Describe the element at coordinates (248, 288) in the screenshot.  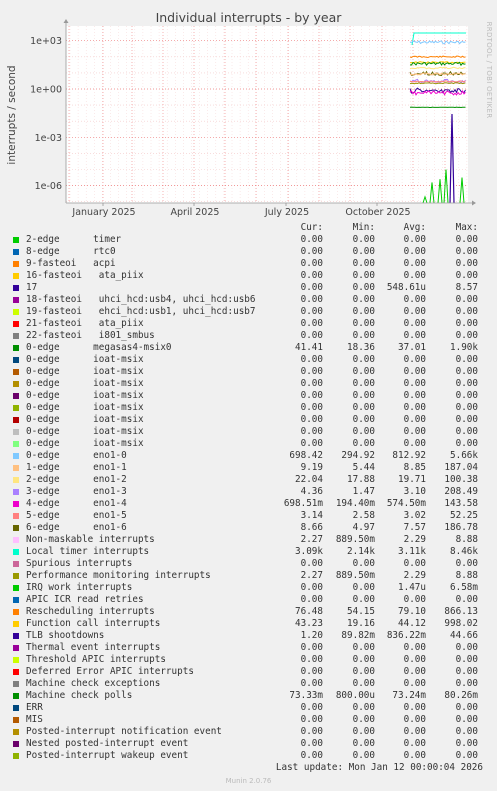
I see `legend-item: 17 0.00 0.00 548.61u 8.57` at that location.